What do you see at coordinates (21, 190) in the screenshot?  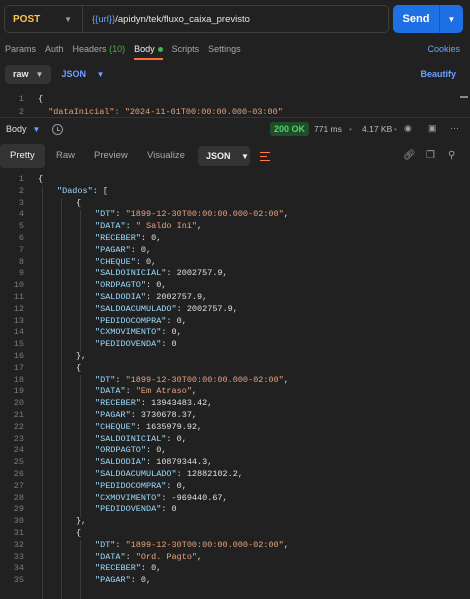 I see `line-number: 2` at bounding box center [21, 190].